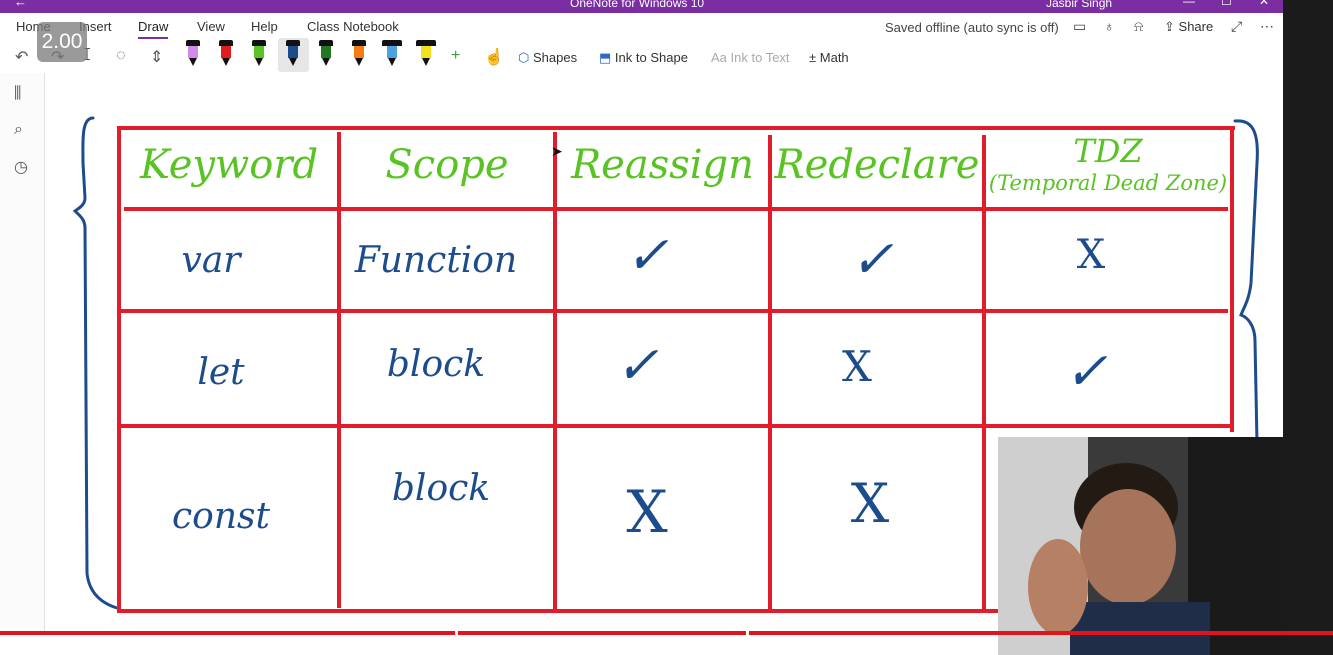 The image size is (1333, 655). What do you see at coordinates (637, 5) in the screenshot?
I see `window-title: OneNote for Windows 10` at bounding box center [637, 5].